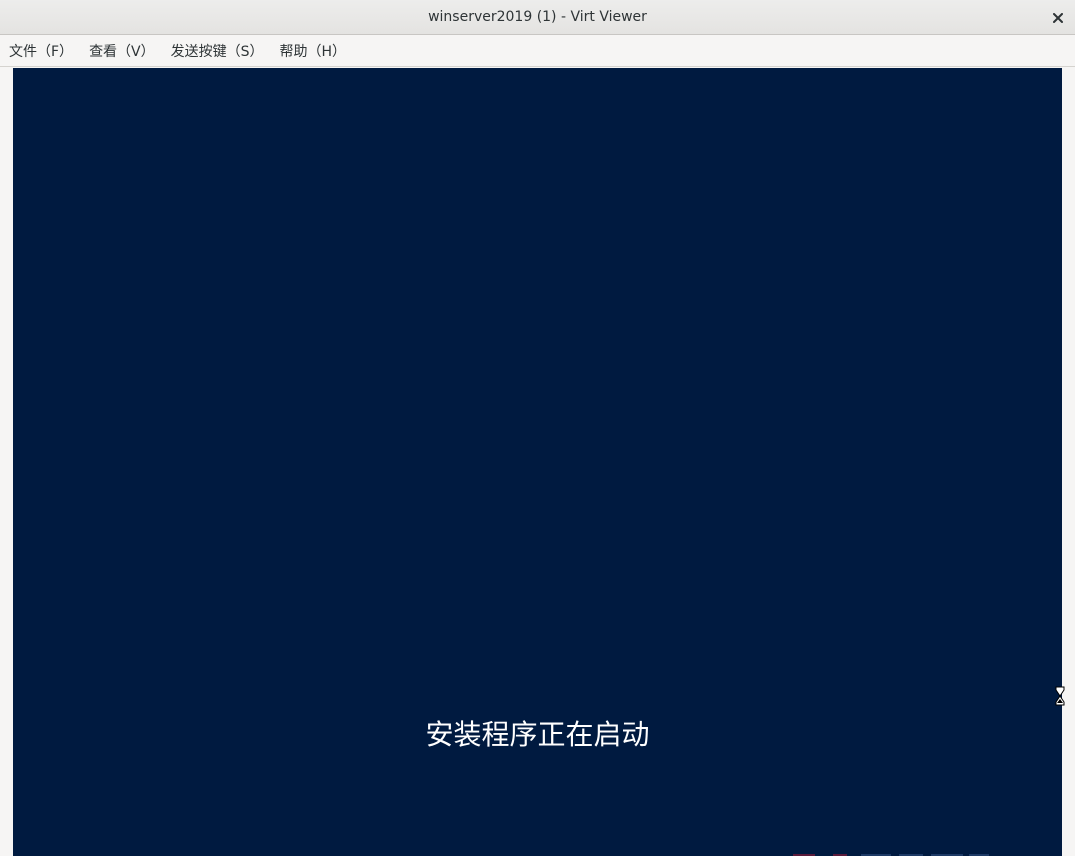 The height and width of the screenshot is (856, 1075). I want to click on menu-help: 帮助（H）, so click(313, 50).